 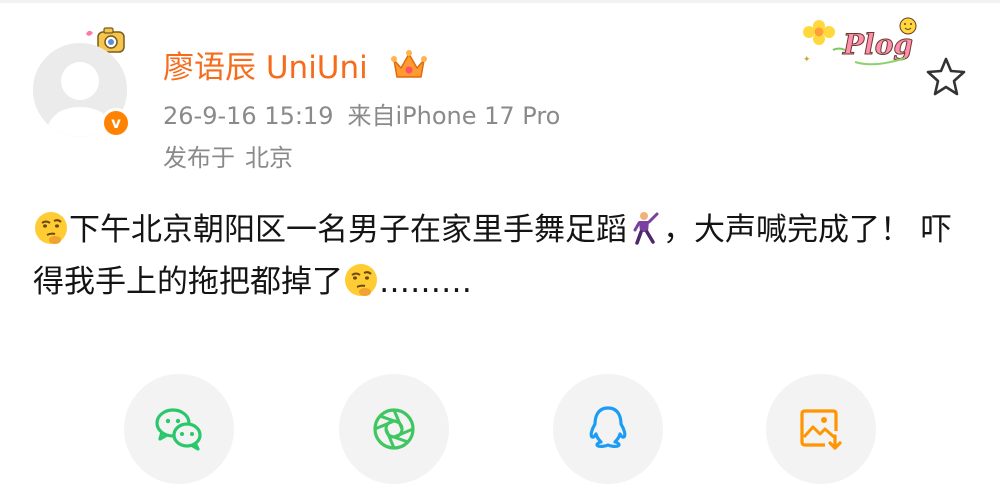 What do you see at coordinates (348, 230) in the screenshot?
I see `post-text-part1: 下午北京朝阳区一名男子在家里手舞足蹈` at bounding box center [348, 230].